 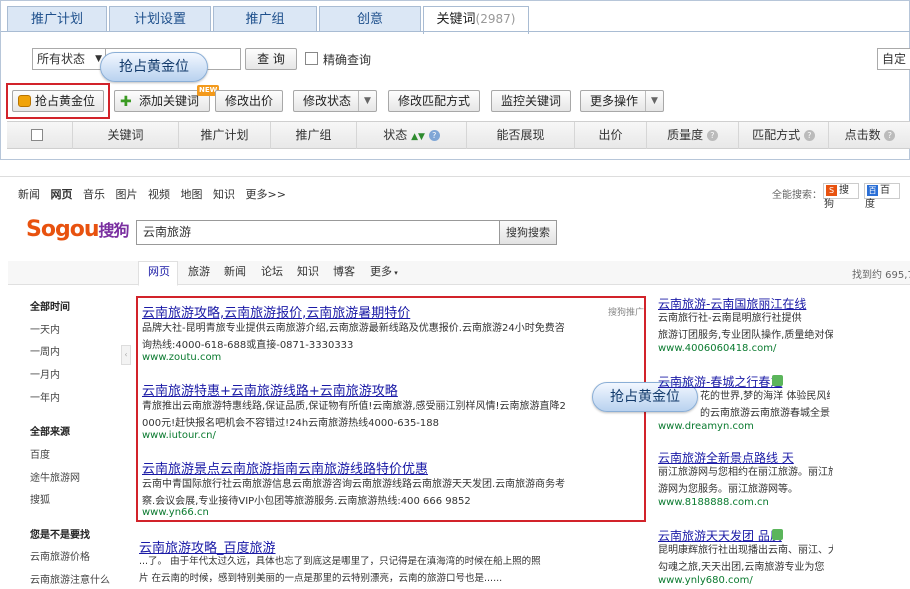 I want to click on side-ad-url: www.8188888.com.cn, so click(x=713, y=502).